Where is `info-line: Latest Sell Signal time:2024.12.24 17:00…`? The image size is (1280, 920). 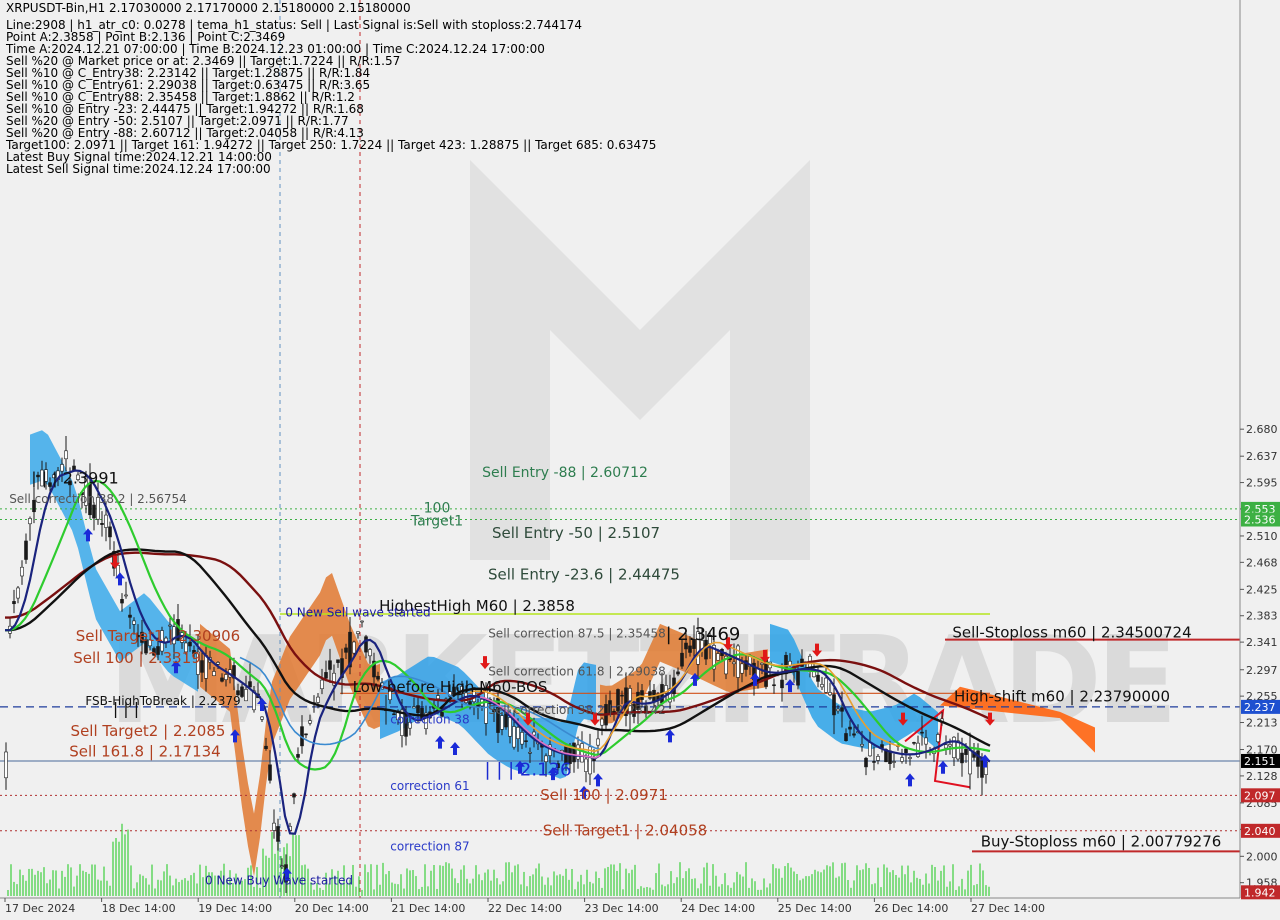 info-line: Latest Sell Signal time:2024.12.24 17:00… is located at coordinates (138, 169).